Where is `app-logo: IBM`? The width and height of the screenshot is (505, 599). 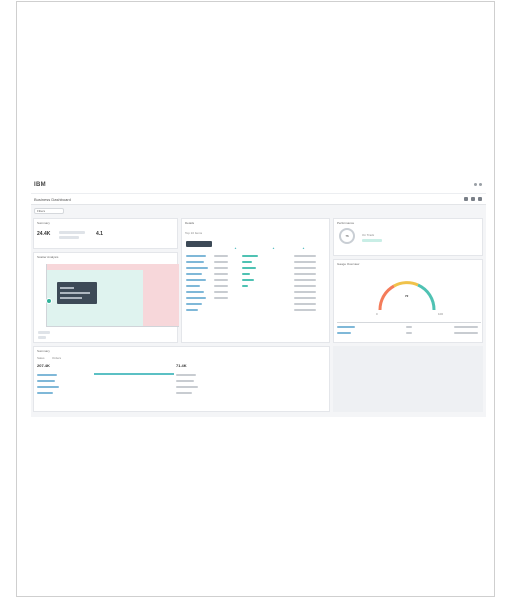
app-logo: IBM is located at coordinates (40, 185).